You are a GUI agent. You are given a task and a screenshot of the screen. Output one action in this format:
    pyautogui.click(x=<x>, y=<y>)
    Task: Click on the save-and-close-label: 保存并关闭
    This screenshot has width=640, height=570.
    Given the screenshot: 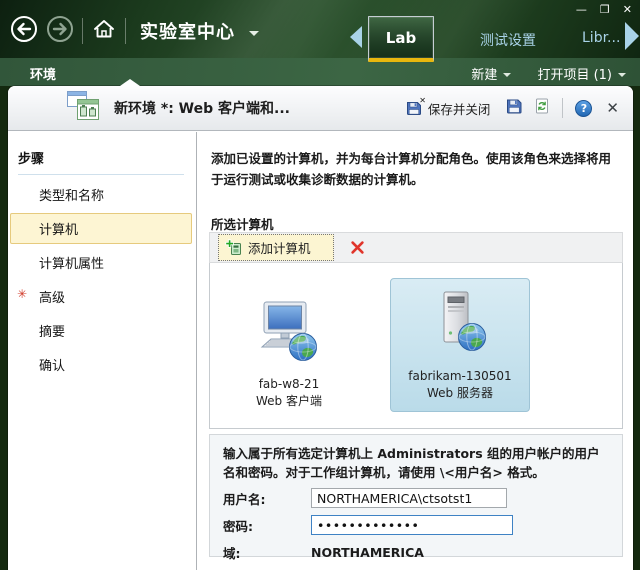 What is the action you would take?
    pyautogui.click(x=459, y=109)
    